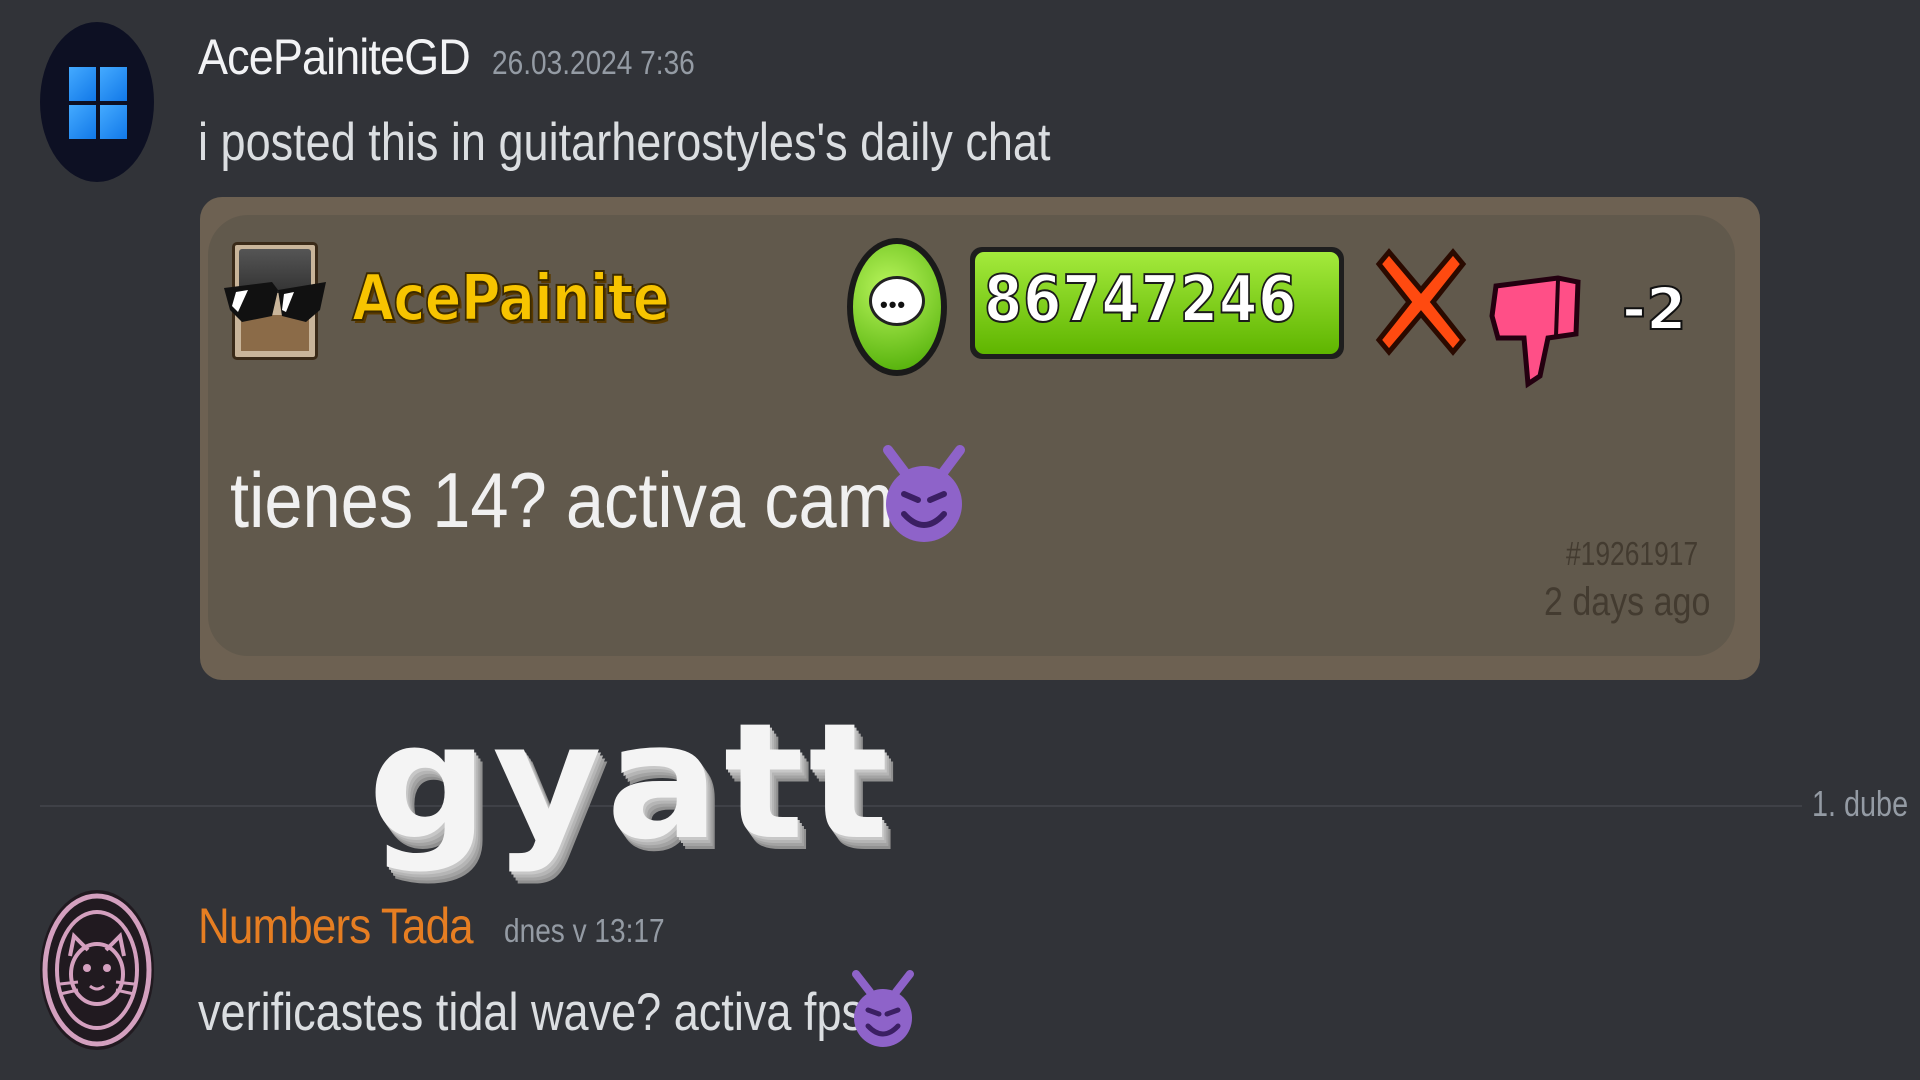 The image size is (1920, 1080). What do you see at coordinates (334, 57) in the screenshot?
I see `message-username: AcePainiteGD` at bounding box center [334, 57].